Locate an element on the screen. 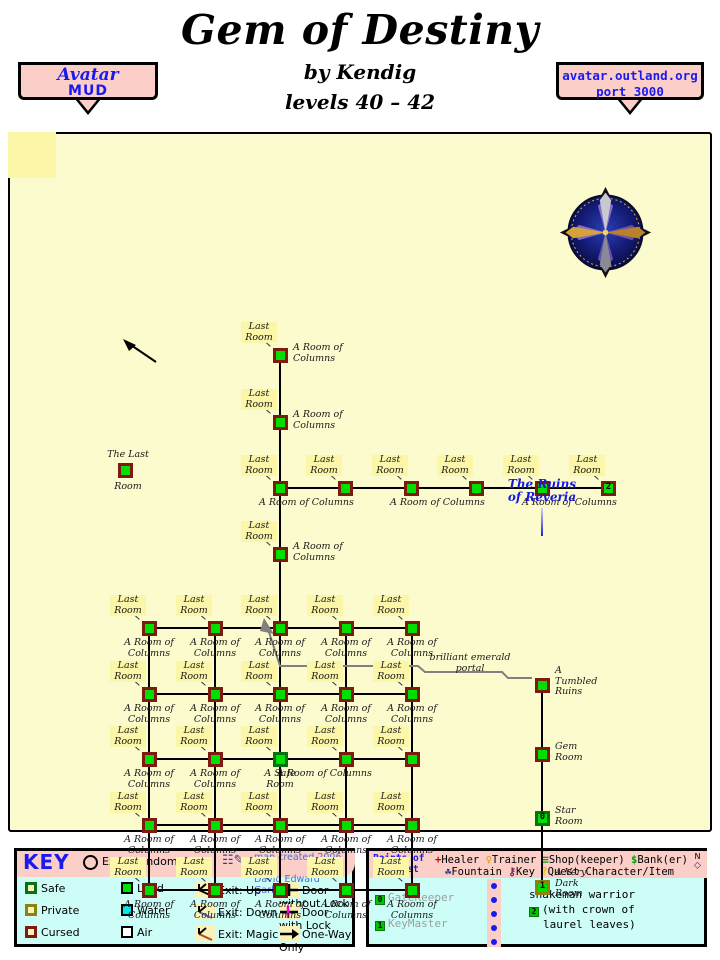 The width and height of the screenshot is (720, 960). key-label: Private is located at coordinates (60, 910).